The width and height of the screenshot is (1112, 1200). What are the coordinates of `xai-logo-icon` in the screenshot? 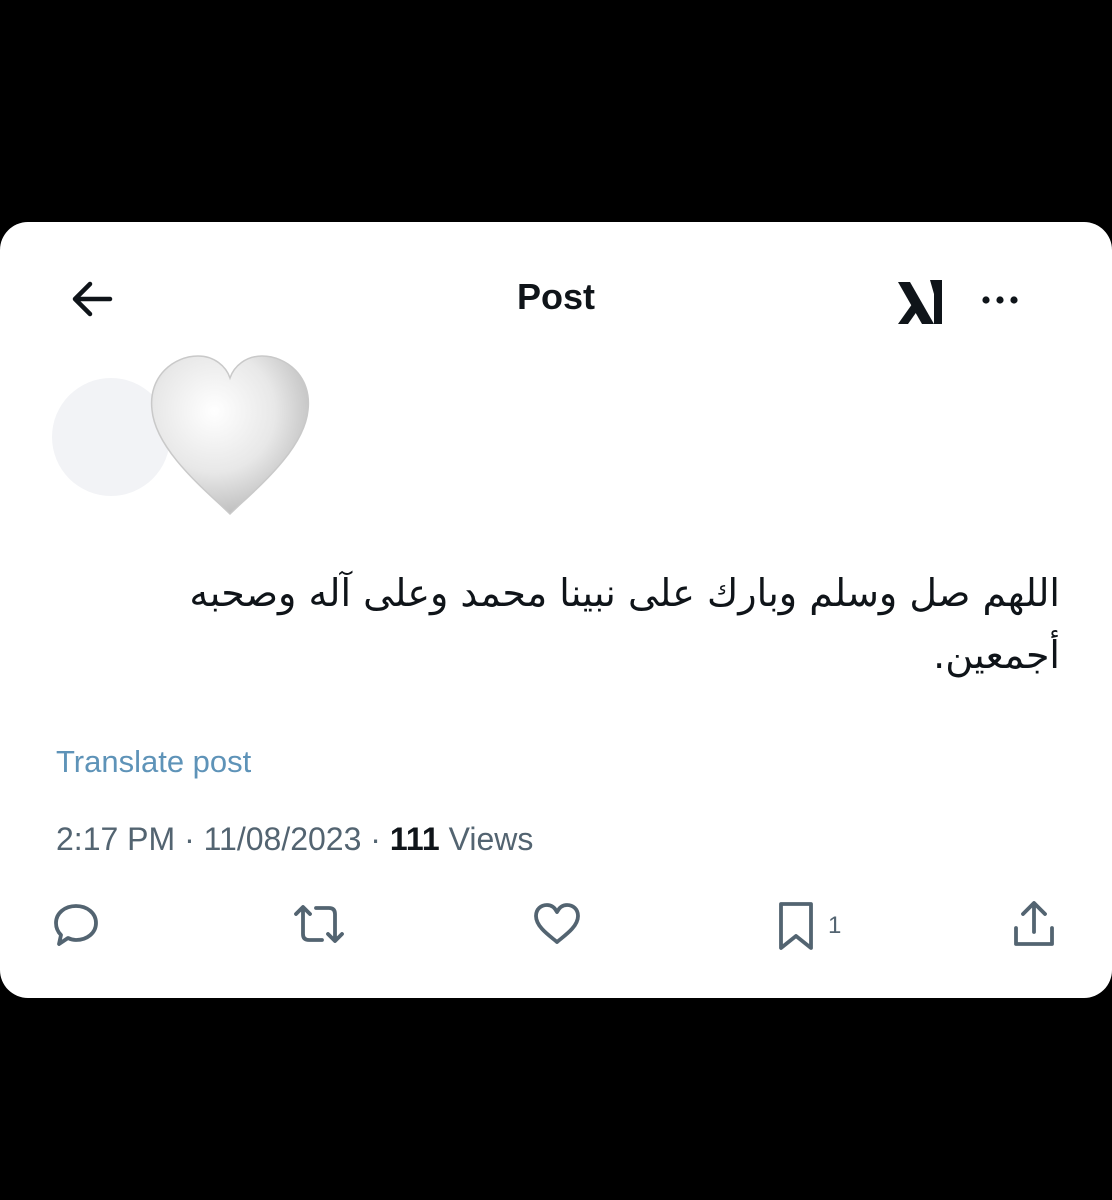 It's located at (926, 302).